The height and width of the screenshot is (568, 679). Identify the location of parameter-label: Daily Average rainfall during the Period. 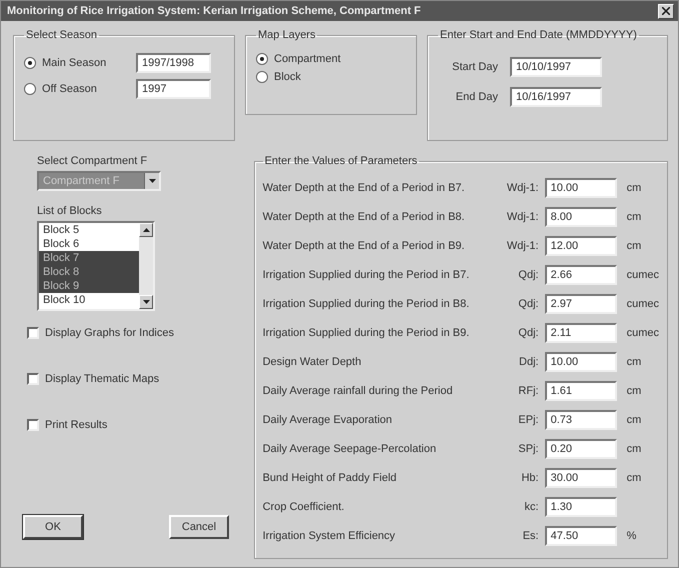
(358, 390).